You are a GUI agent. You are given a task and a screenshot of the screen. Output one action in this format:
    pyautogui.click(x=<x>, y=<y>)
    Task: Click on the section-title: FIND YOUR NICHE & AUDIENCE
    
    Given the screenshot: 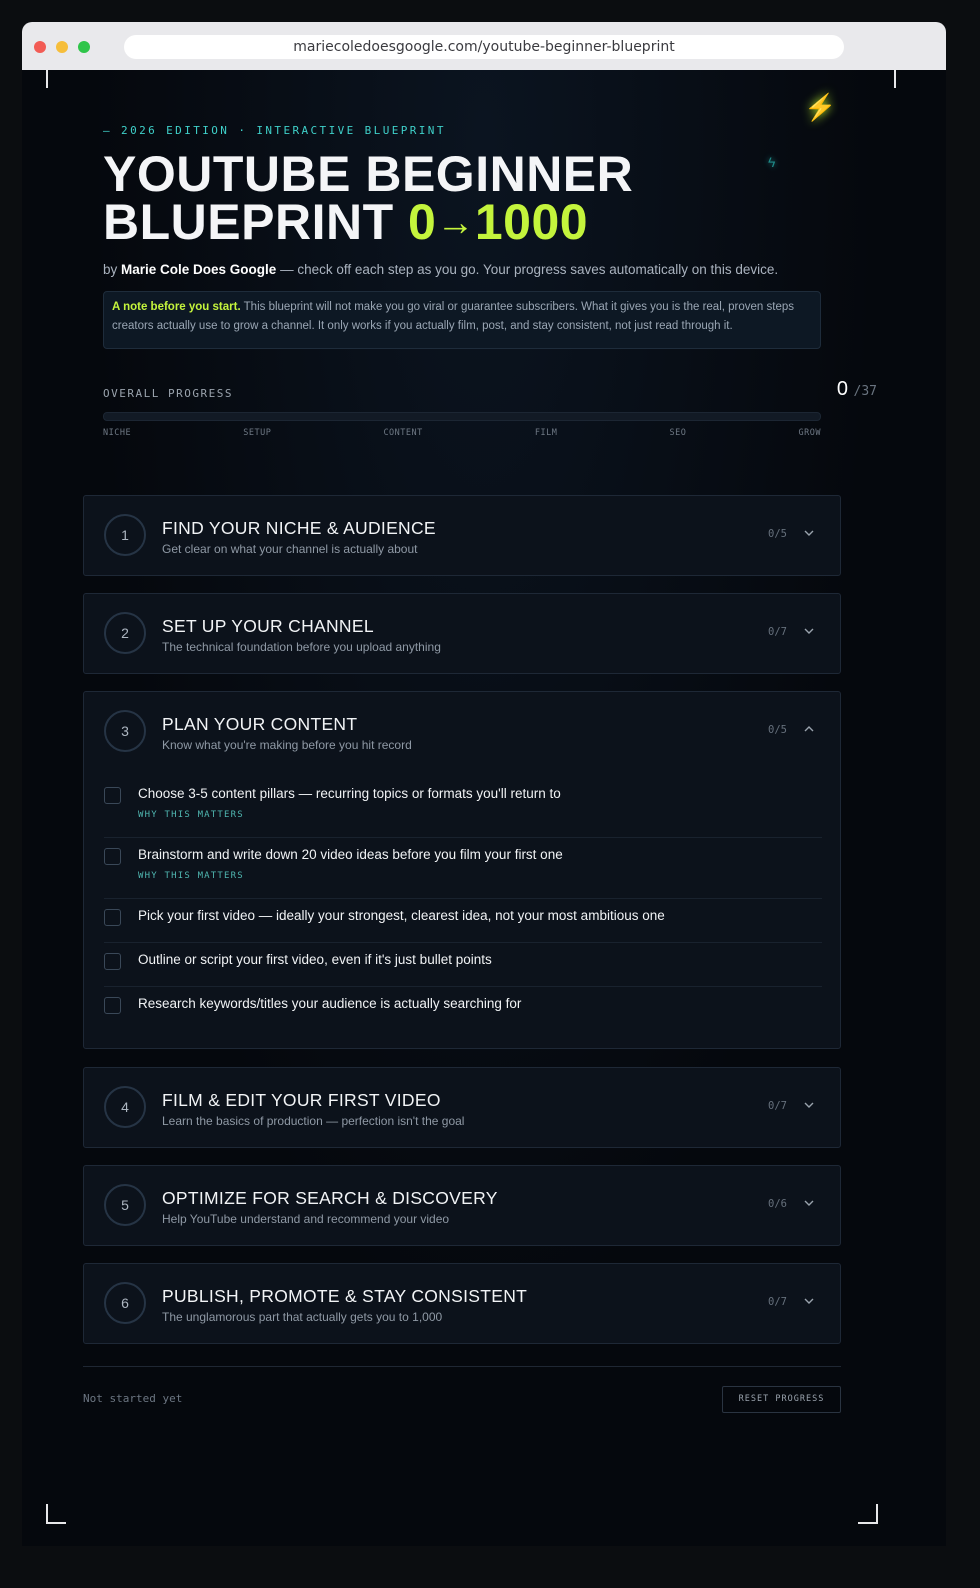 What is the action you would take?
    pyautogui.click(x=299, y=528)
    